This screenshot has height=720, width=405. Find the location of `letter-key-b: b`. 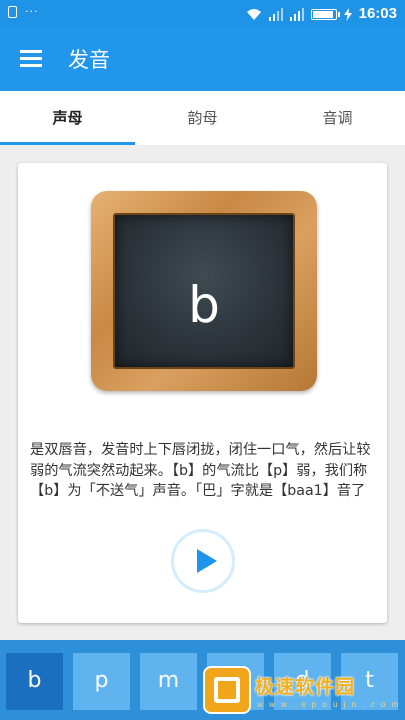

letter-key-b: b is located at coordinates (34, 681).